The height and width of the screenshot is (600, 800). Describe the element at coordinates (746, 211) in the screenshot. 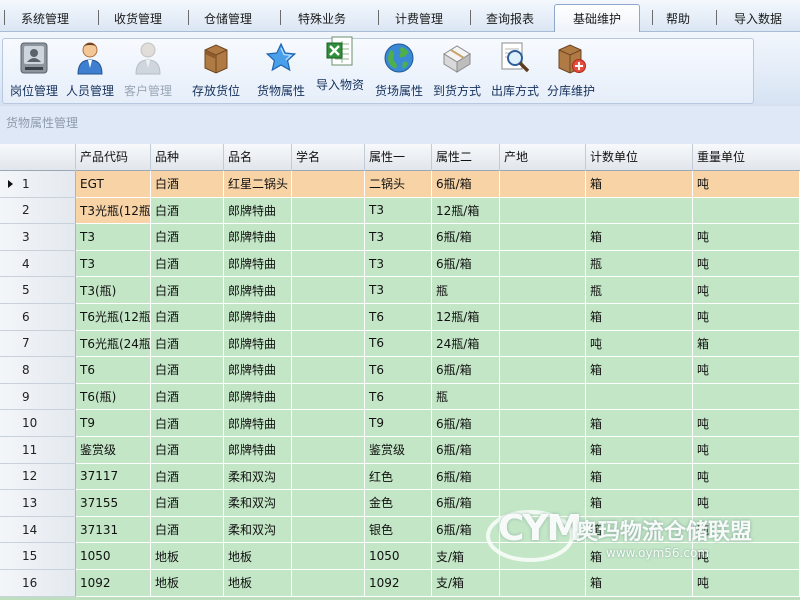

I see `weight-unit-cell` at that location.